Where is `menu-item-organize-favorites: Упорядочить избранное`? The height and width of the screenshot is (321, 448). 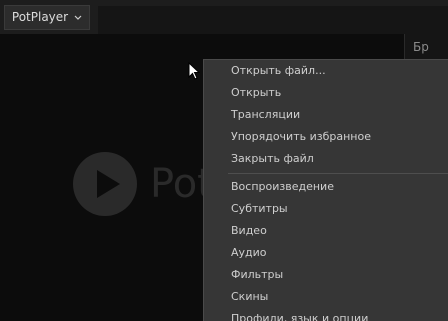
menu-item-organize-favorites: Упорядочить избранное is located at coordinates (301, 137).